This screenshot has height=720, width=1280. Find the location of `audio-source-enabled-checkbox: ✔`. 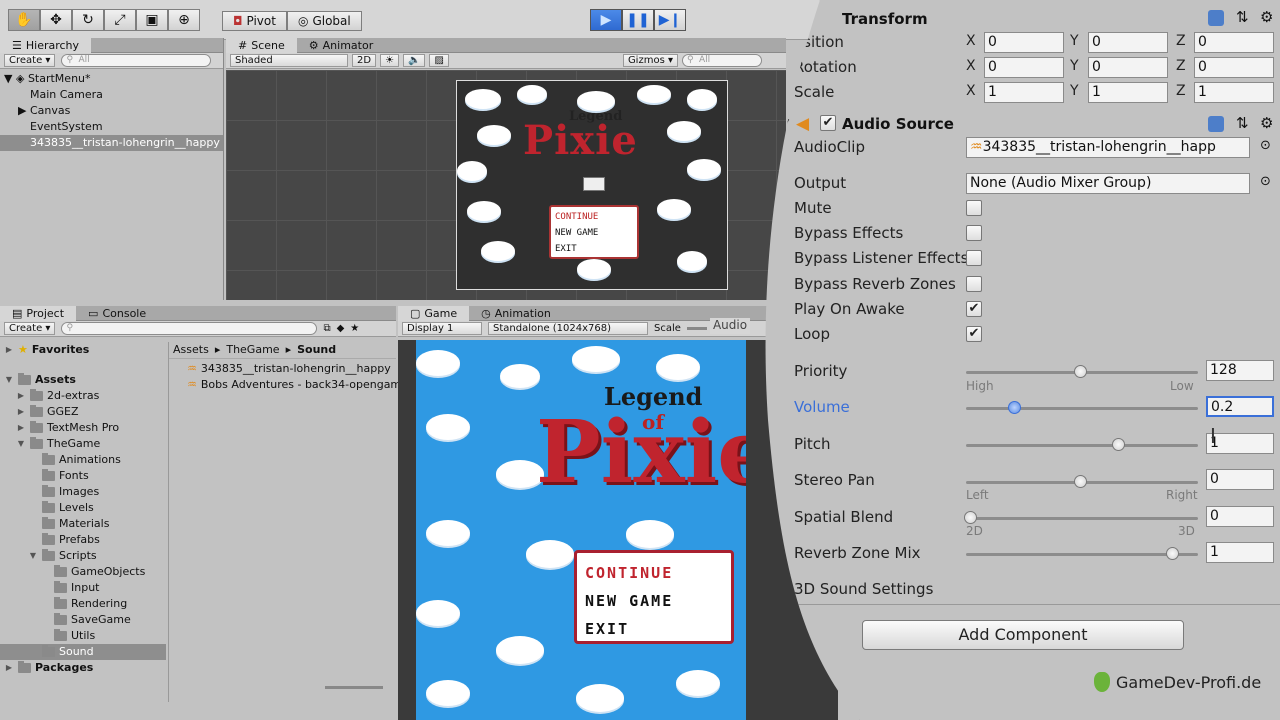

audio-source-enabled-checkbox: ✔ is located at coordinates (828, 123).